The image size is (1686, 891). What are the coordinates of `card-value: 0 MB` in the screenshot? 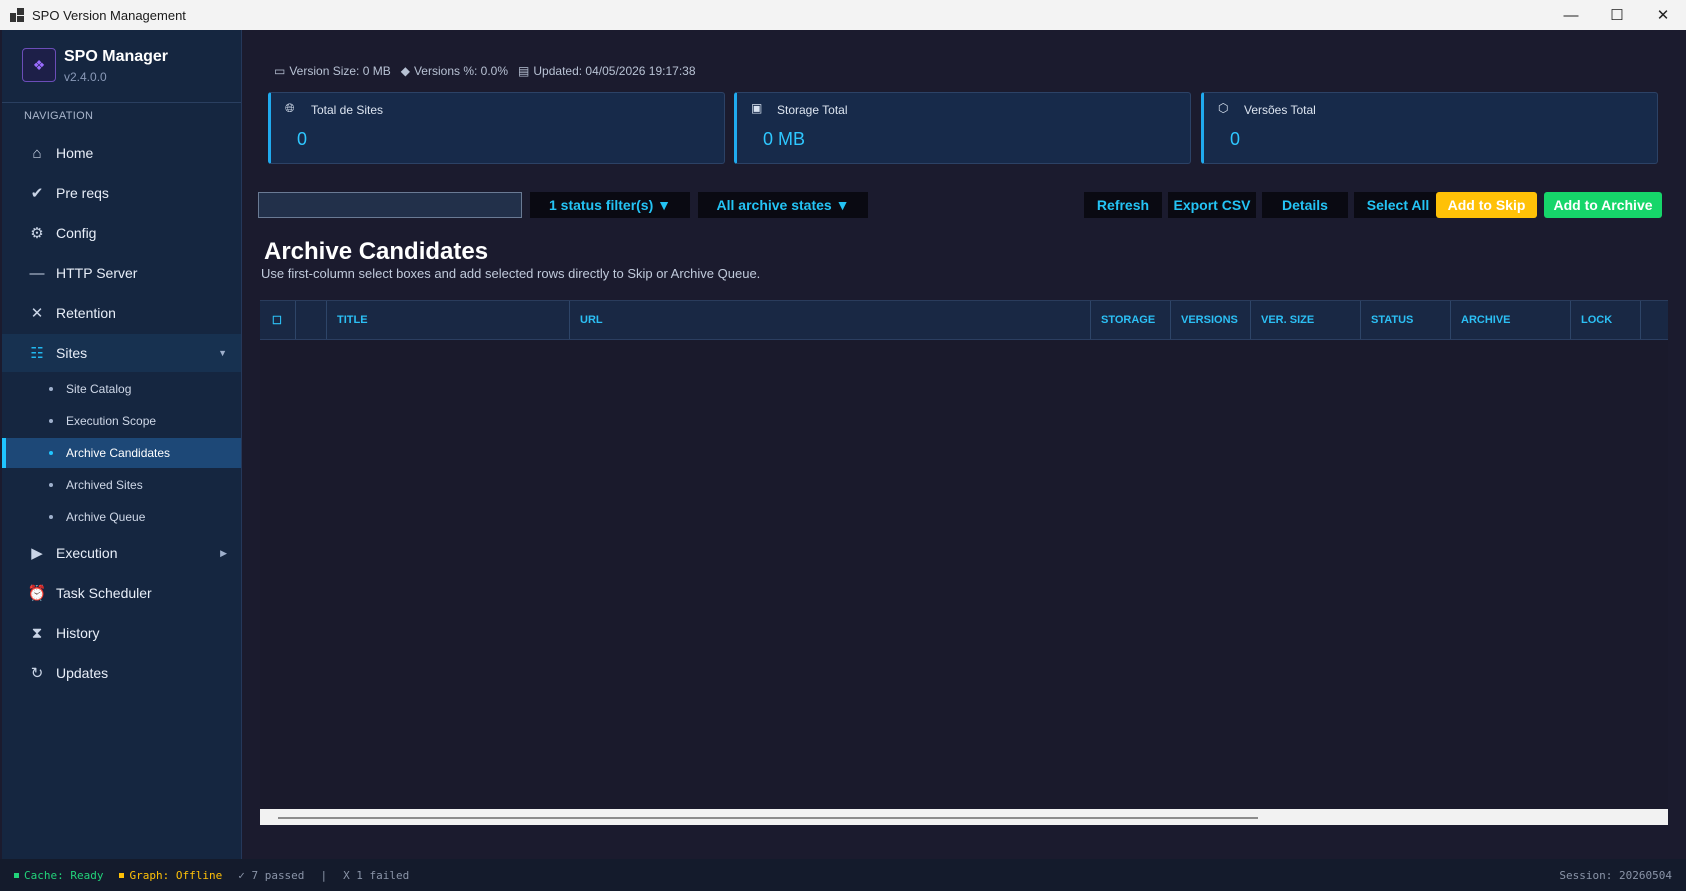 It's located at (784, 139).